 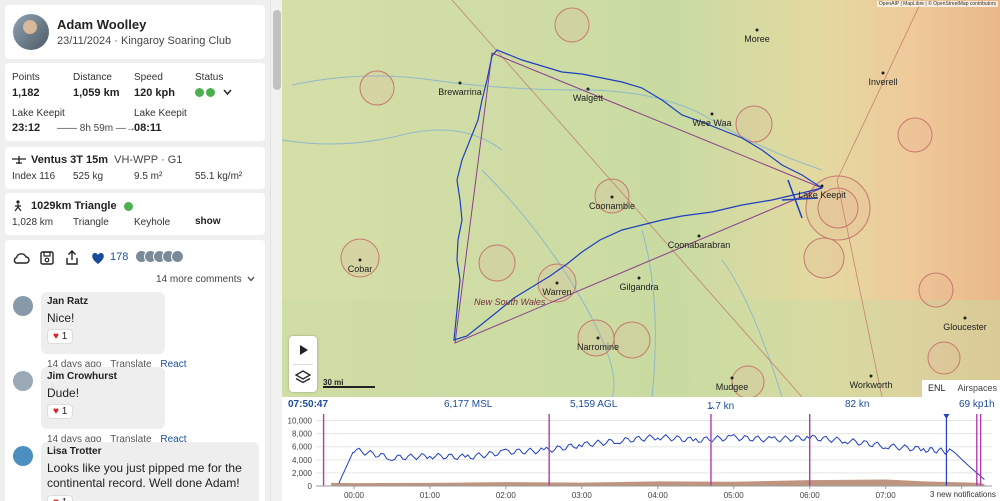 I want to click on glider-index: Index 116, so click(x=34, y=176).